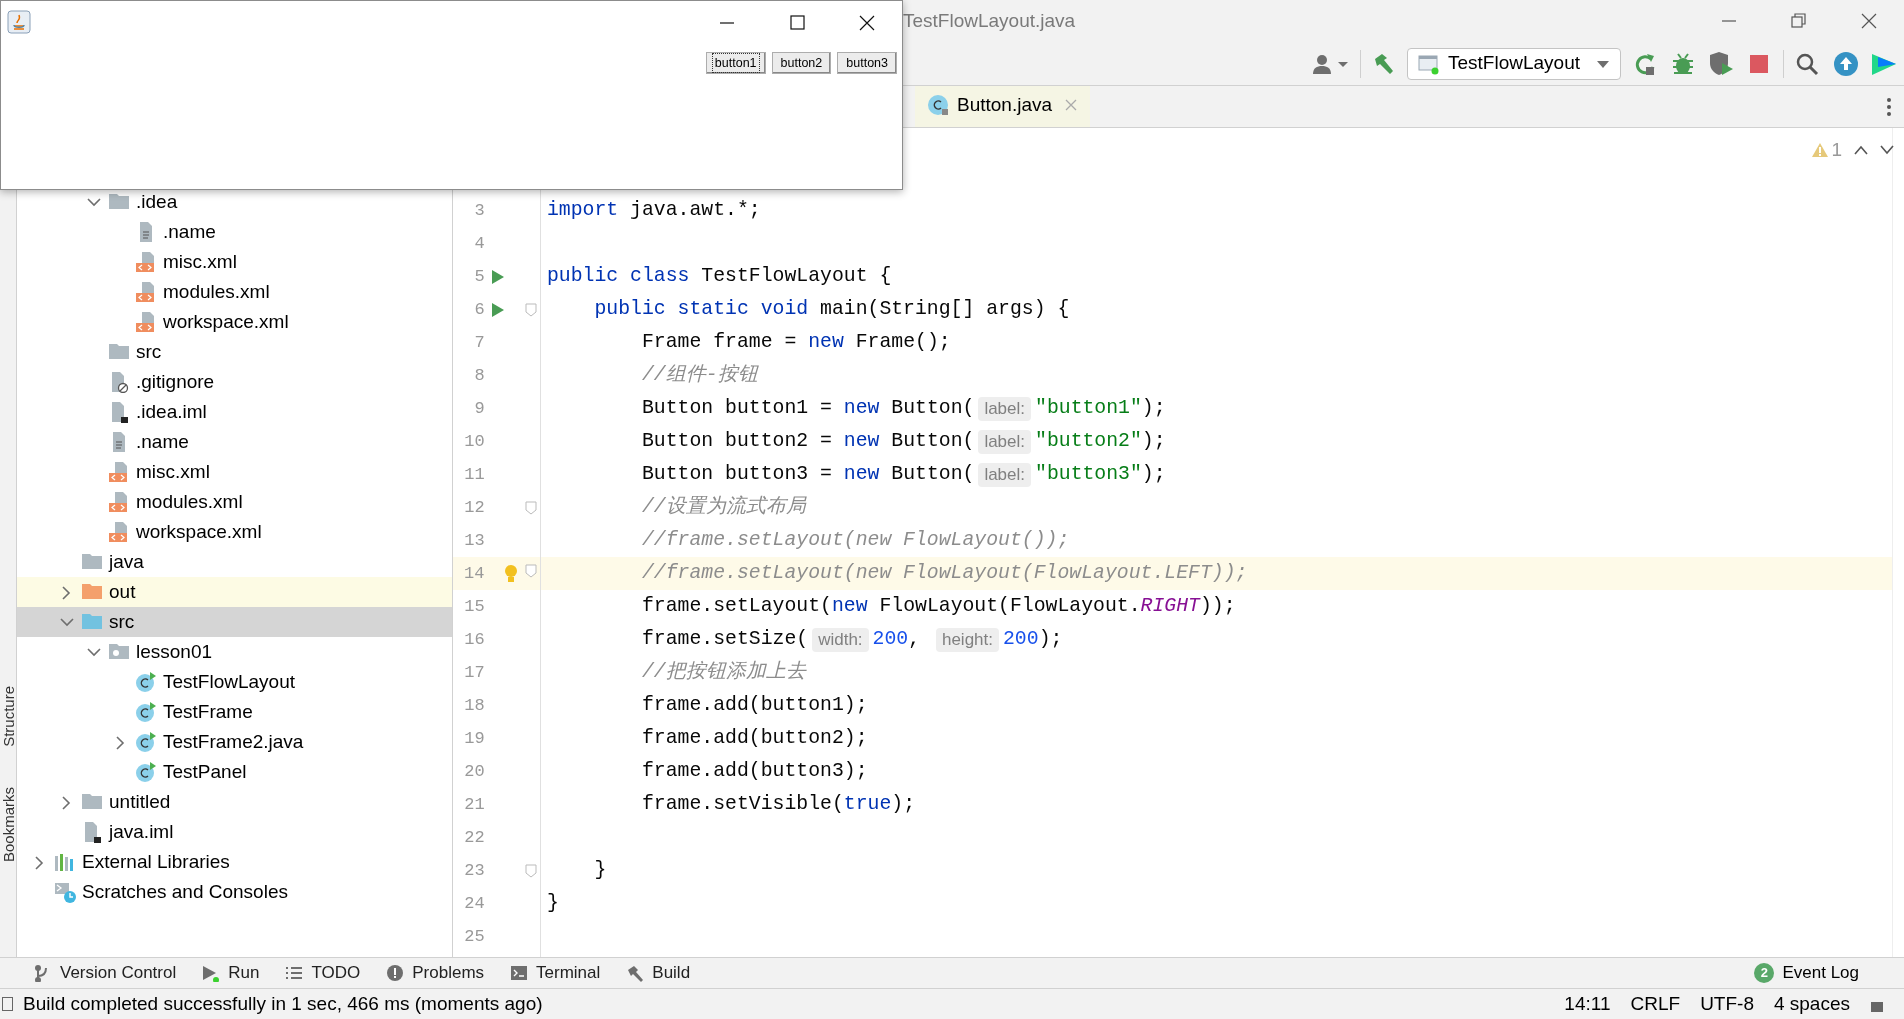  What do you see at coordinates (474, 639) in the screenshot?
I see `line-number: 16` at bounding box center [474, 639].